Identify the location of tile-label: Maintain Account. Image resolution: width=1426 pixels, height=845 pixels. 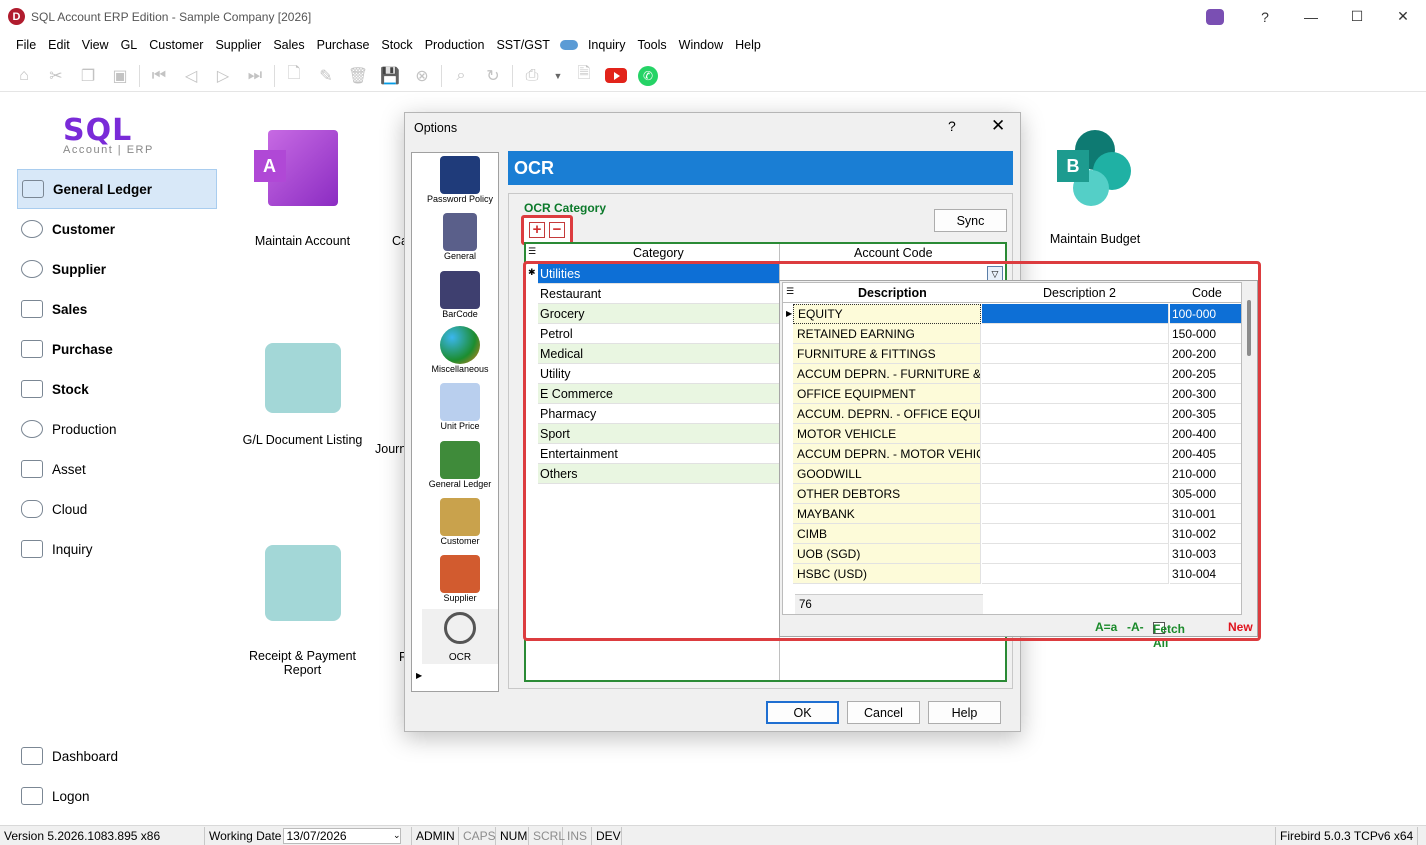
(302, 241).